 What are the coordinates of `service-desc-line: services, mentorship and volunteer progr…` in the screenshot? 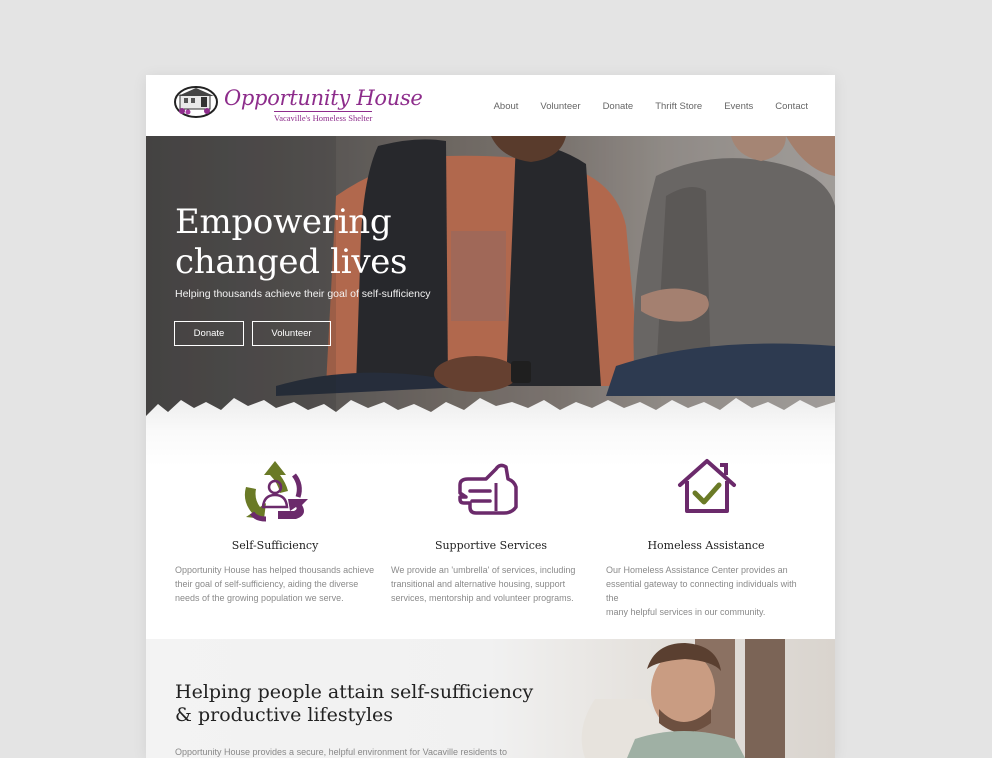 It's located at (482, 598).